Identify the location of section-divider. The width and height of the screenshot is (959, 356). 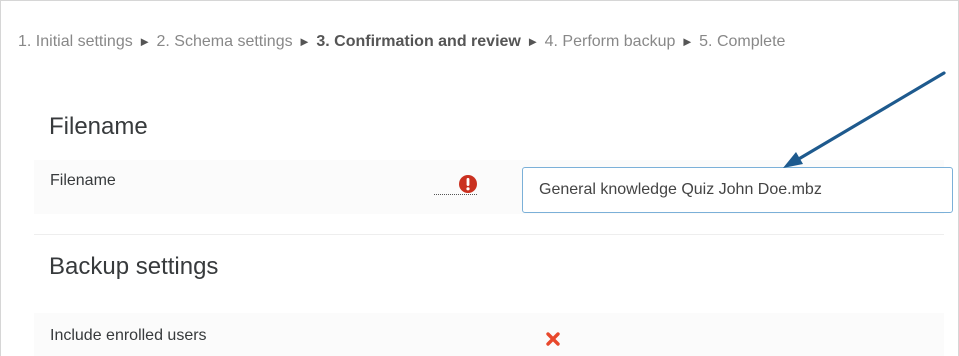
(489, 234).